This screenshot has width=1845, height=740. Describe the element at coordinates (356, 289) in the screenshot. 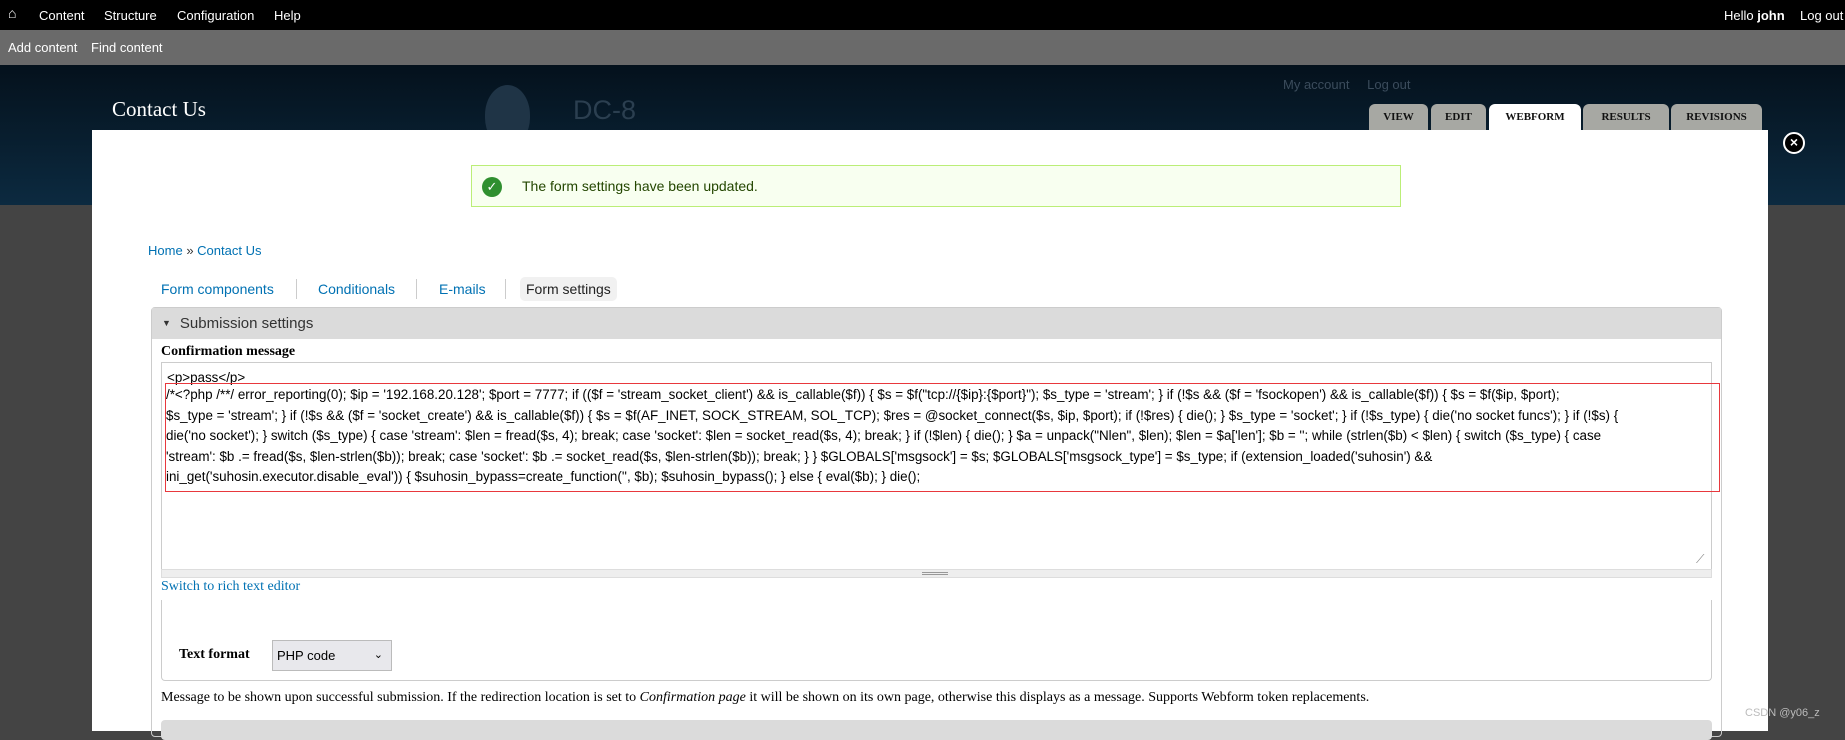

I see `subtab-conditionals: Conditionals` at that location.